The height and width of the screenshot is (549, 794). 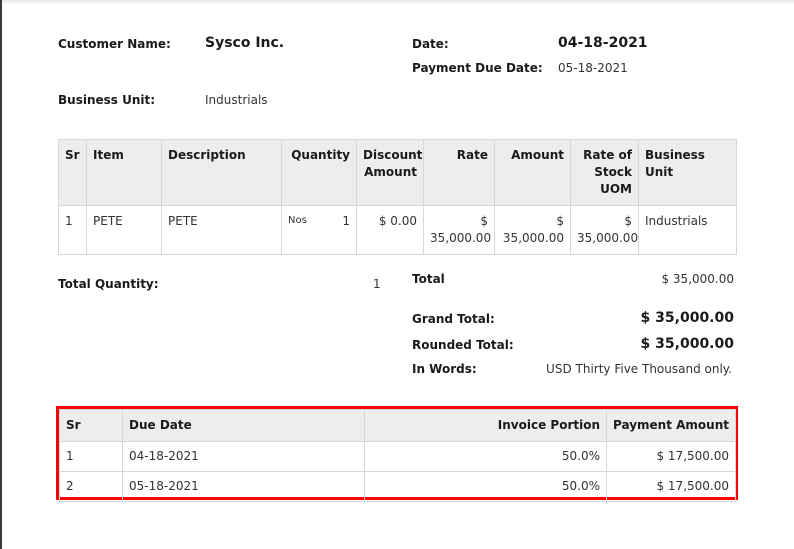 I want to click on business-unit-value: Industrials, so click(x=236, y=100).